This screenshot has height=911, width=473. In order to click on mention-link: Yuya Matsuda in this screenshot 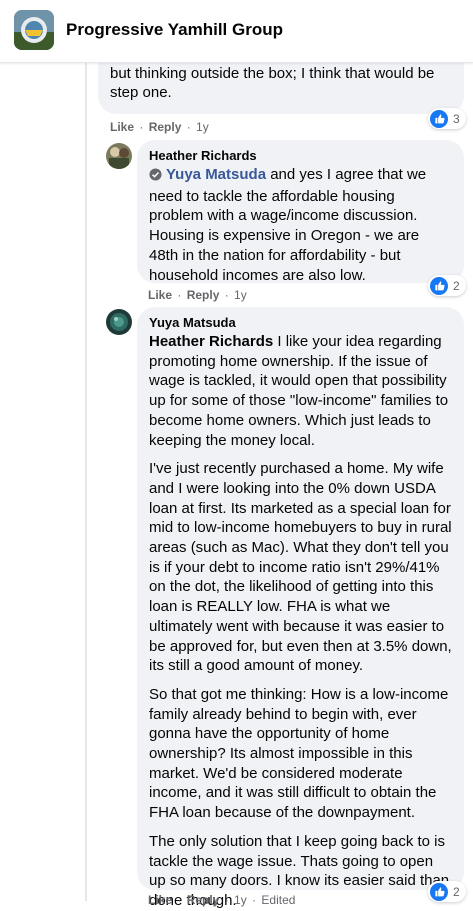, I will do `click(216, 174)`.